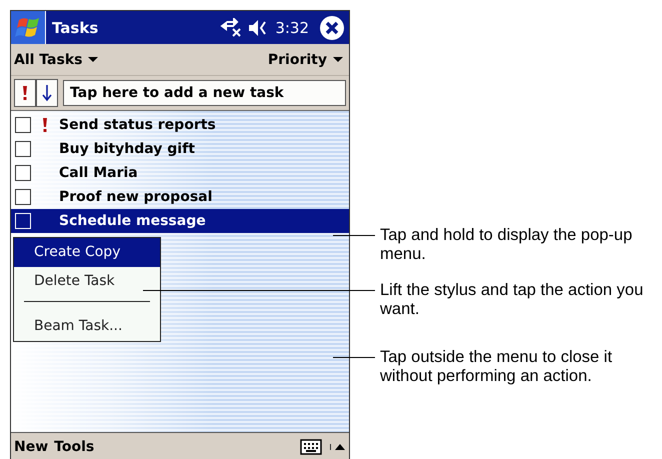 This screenshot has height=459, width=662. What do you see at coordinates (332, 27) in the screenshot?
I see `close-button` at bounding box center [332, 27].